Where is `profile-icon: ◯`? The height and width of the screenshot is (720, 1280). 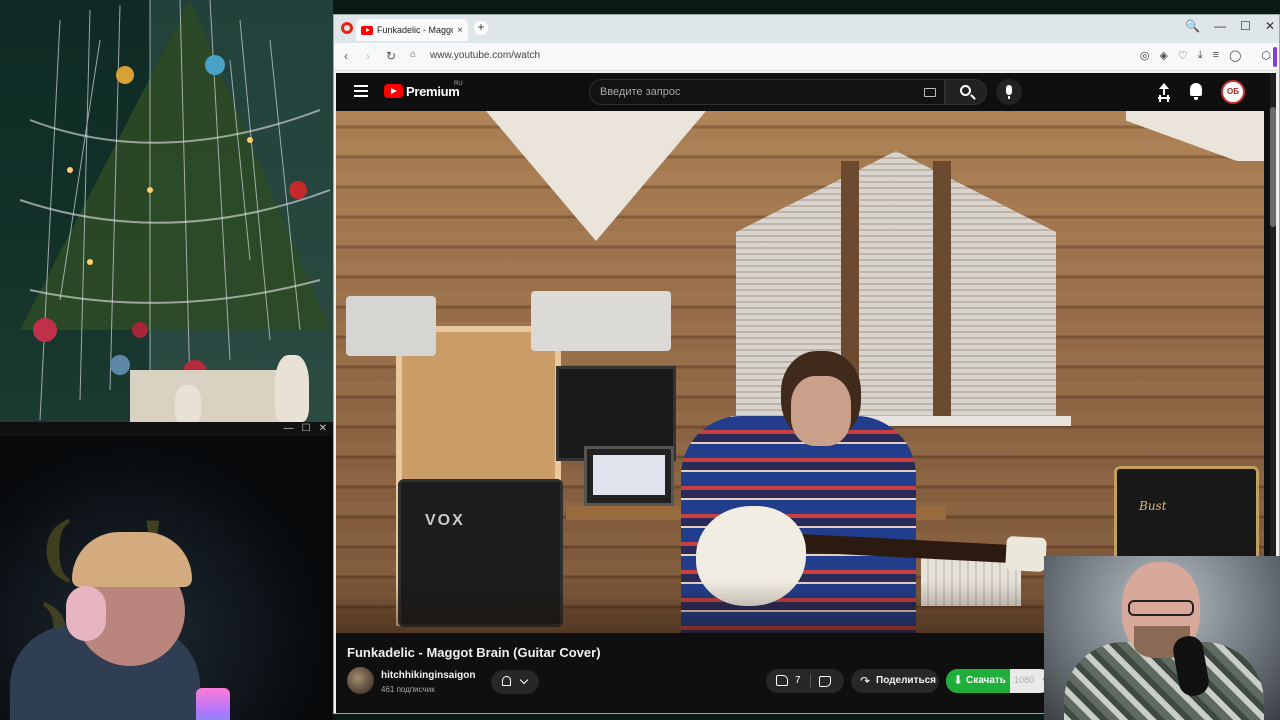
profile-icon: ◯ is located at coordinates (1235, 55).